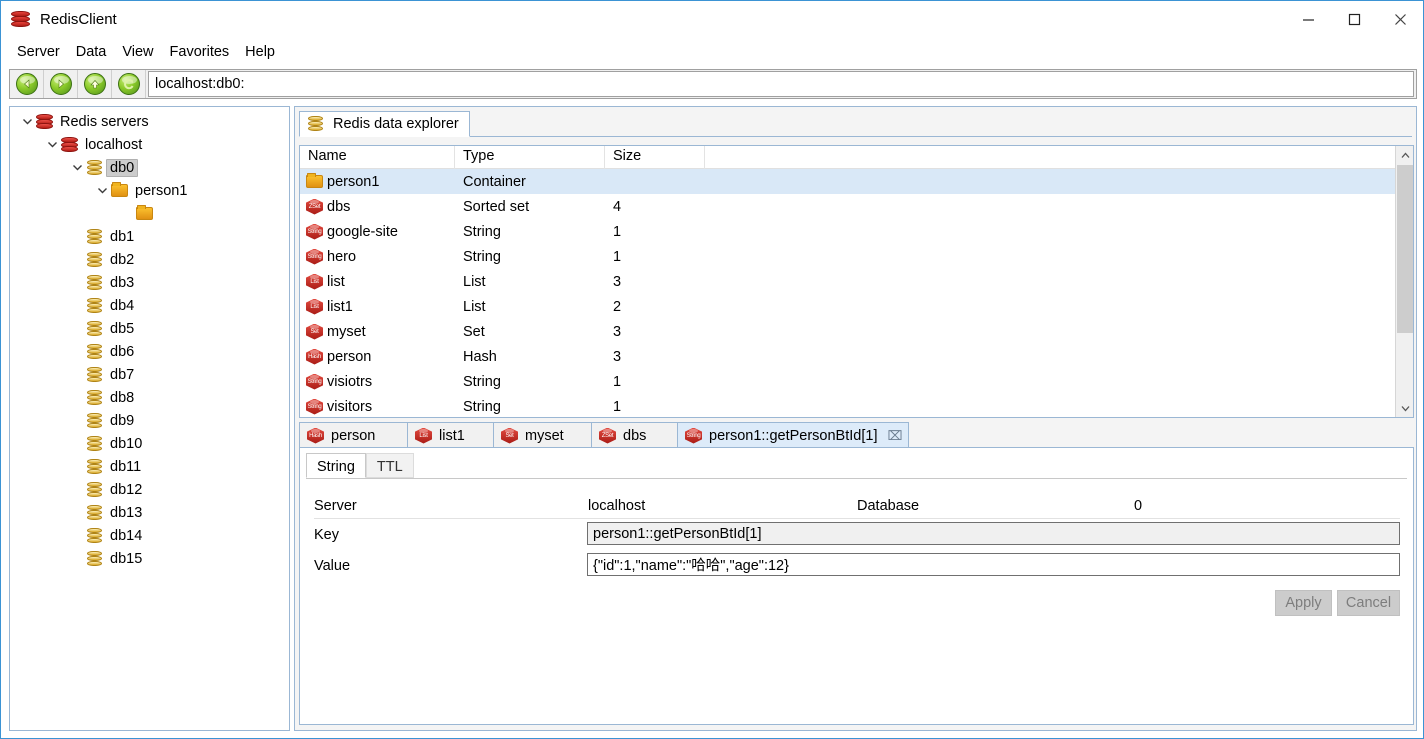 The width and height of the screenshot is (1424, 739). I want to click on tree-node-localhost: localhost, so click(149, 144).